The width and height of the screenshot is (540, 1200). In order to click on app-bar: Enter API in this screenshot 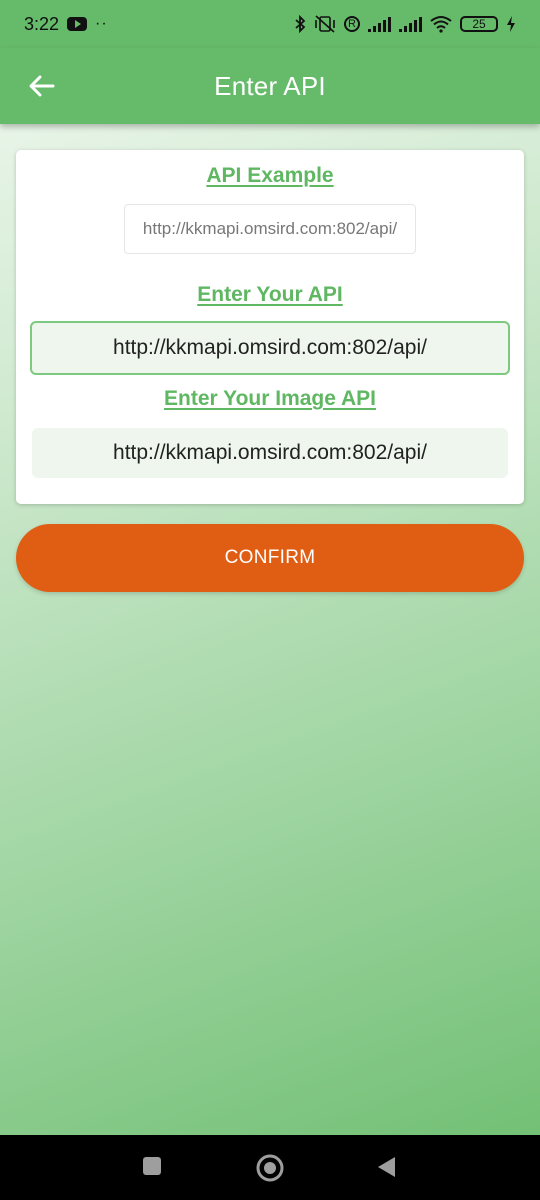, I will do `click(270, 86)`.